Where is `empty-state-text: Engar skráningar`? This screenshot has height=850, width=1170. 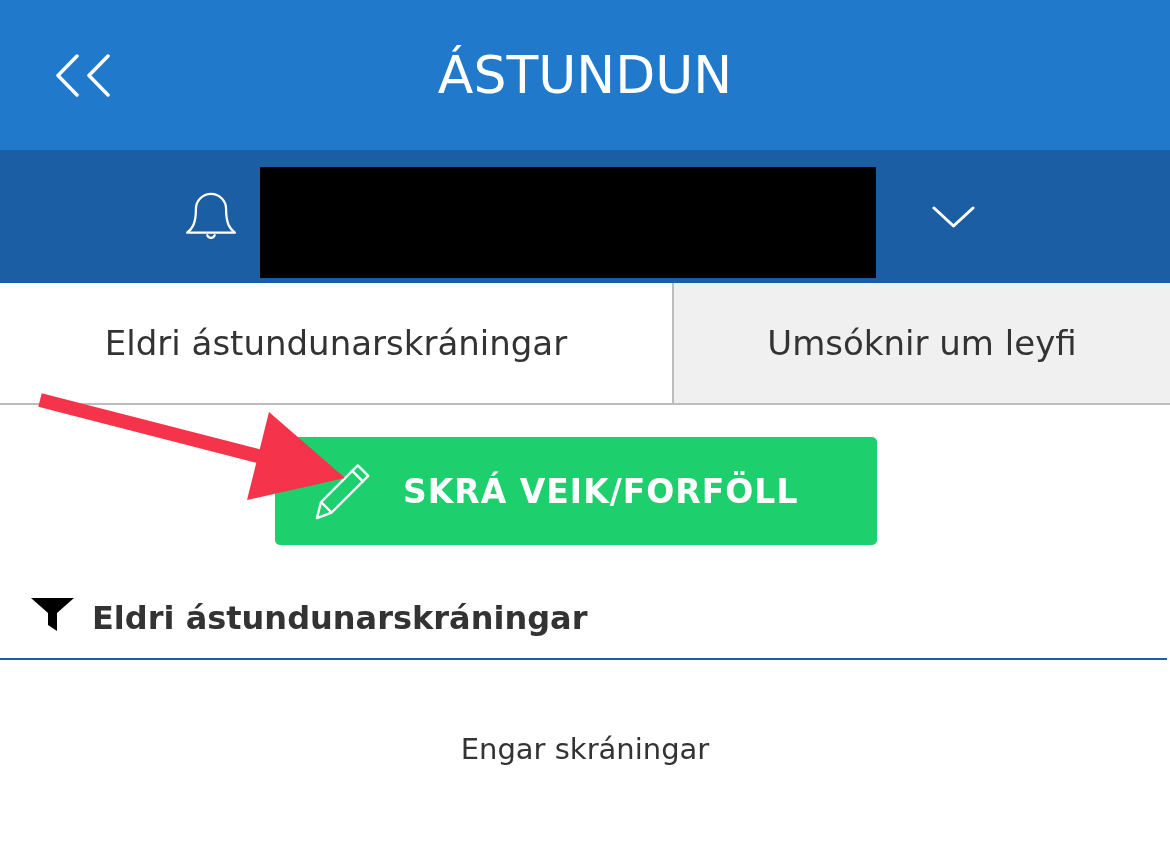
empty-state-text: Engar skráningar is located at coordinates (585, 749).